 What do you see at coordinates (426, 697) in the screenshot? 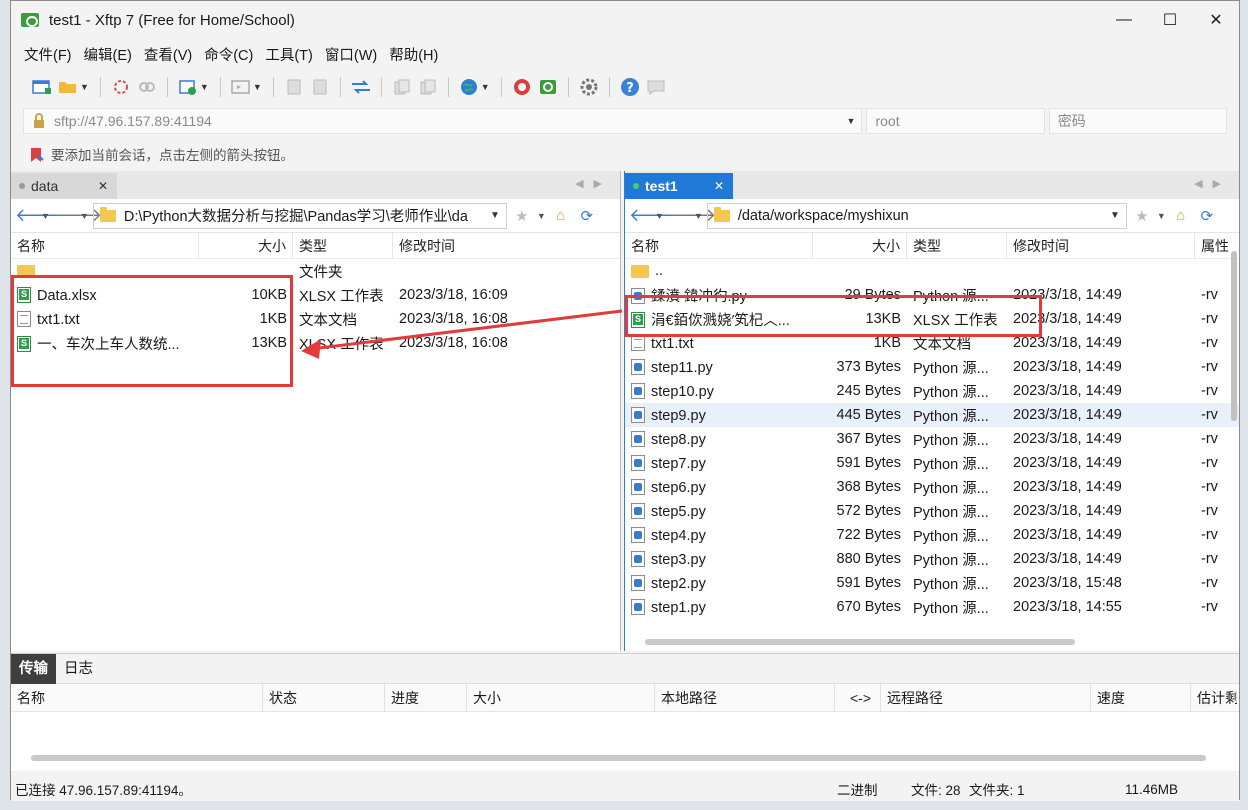
I see `col-progress: 进度` at bounding box center [426, 697].